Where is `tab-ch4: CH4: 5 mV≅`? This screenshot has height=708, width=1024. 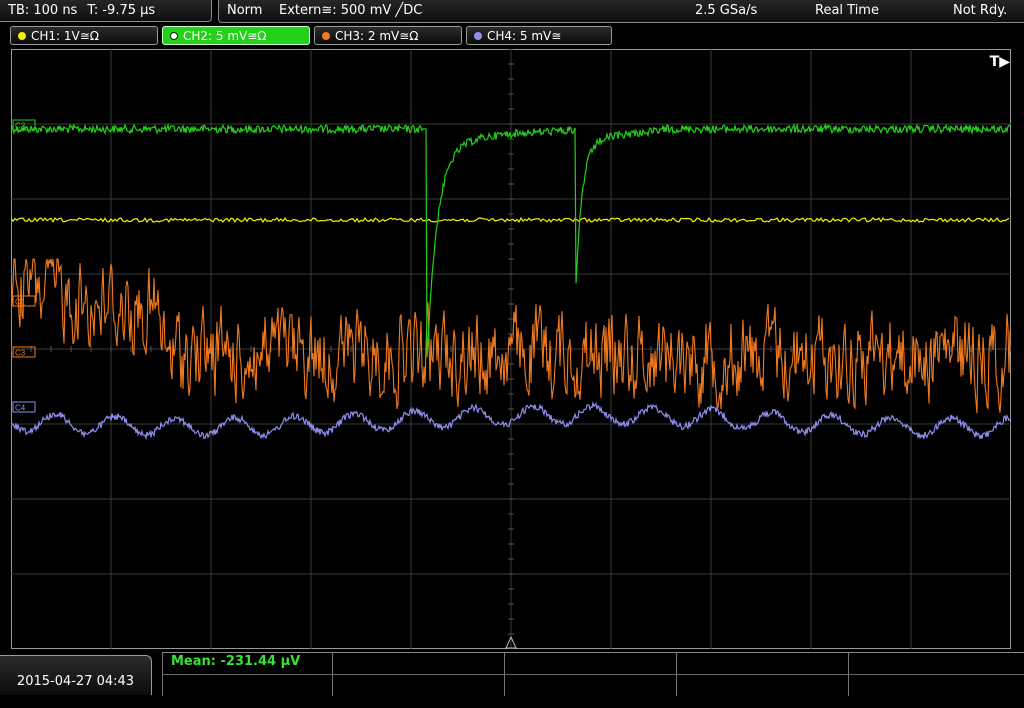 tab-ch4: CH4: 5 mV≅ is located at coordinates (539, 35).